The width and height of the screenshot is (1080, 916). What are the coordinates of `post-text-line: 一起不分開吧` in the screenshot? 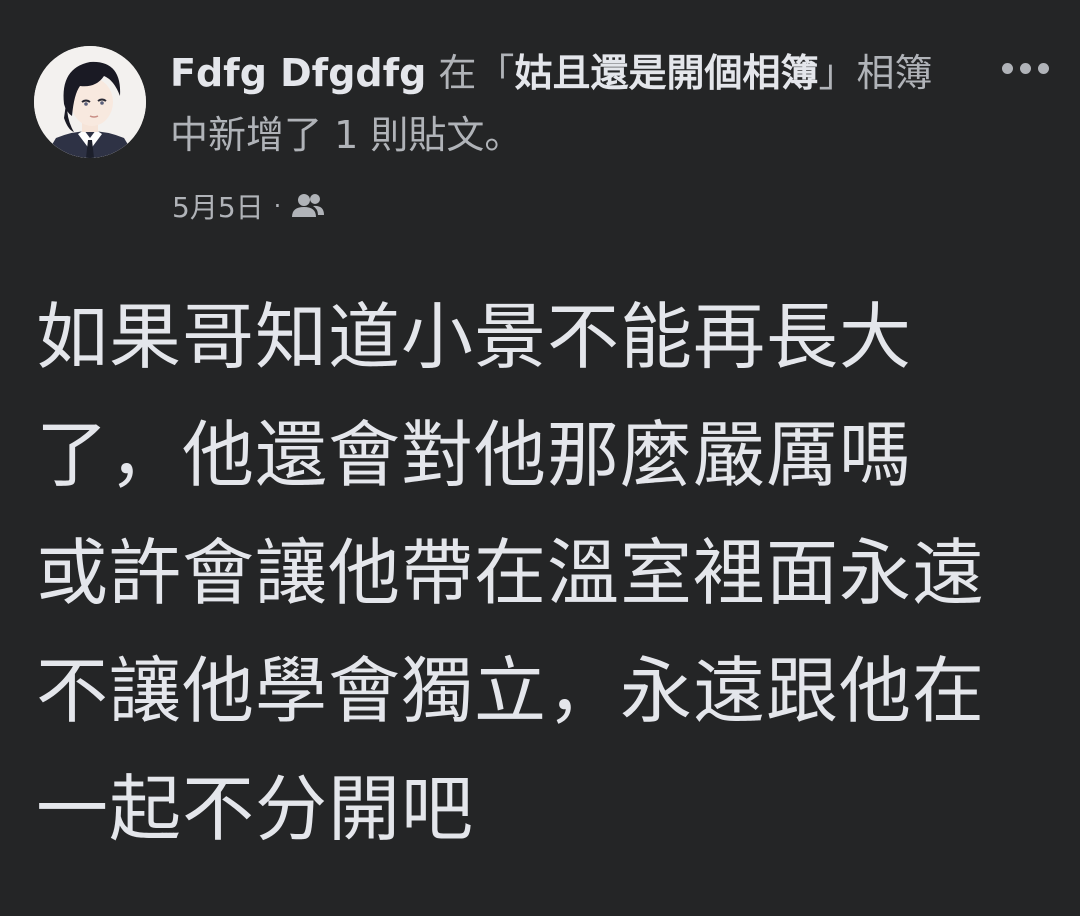 It's located at (255, 809).